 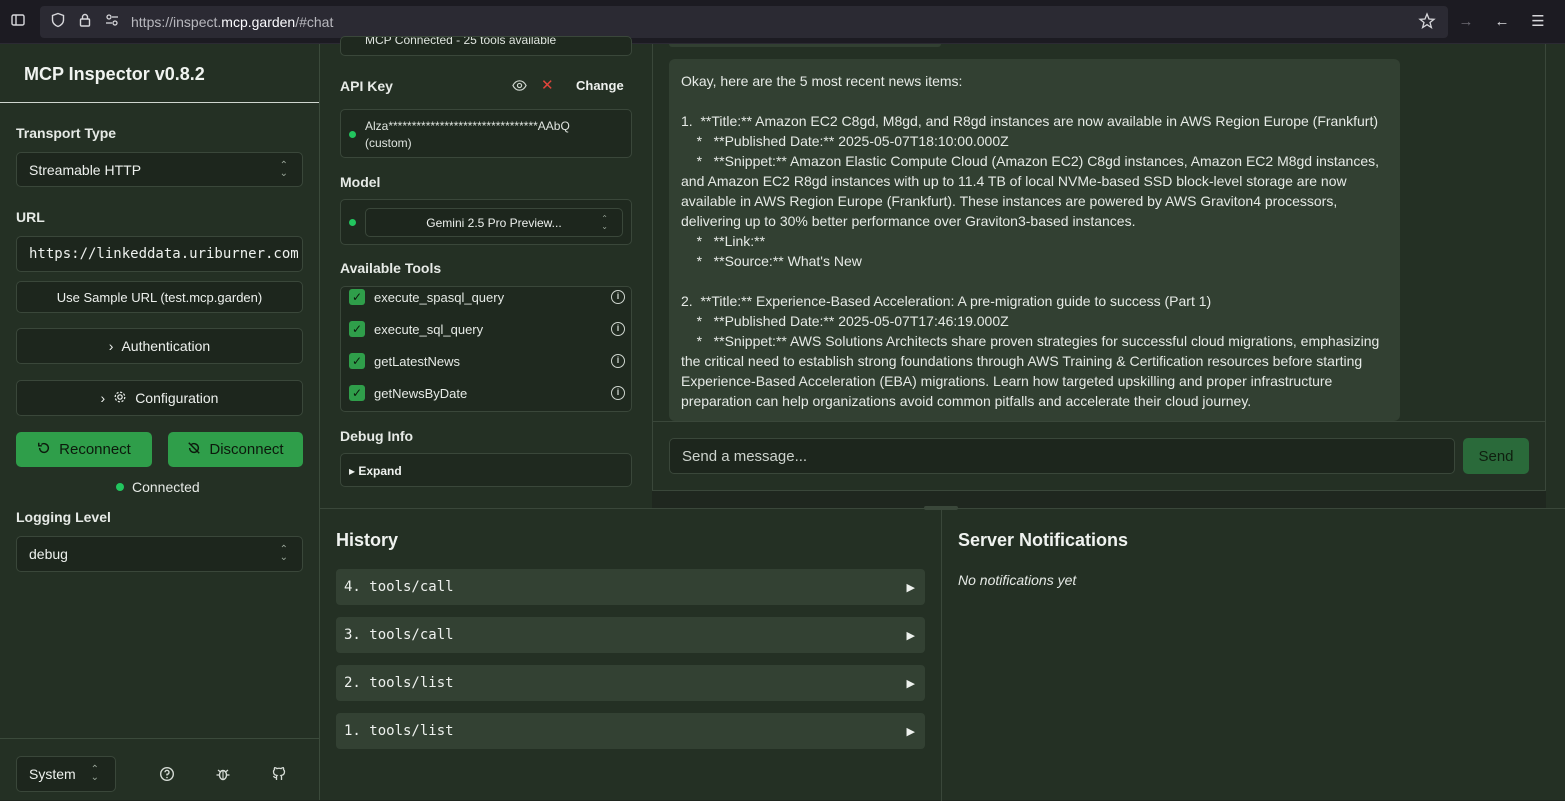 I want to click on help-icon, so click(x=167, y=775).